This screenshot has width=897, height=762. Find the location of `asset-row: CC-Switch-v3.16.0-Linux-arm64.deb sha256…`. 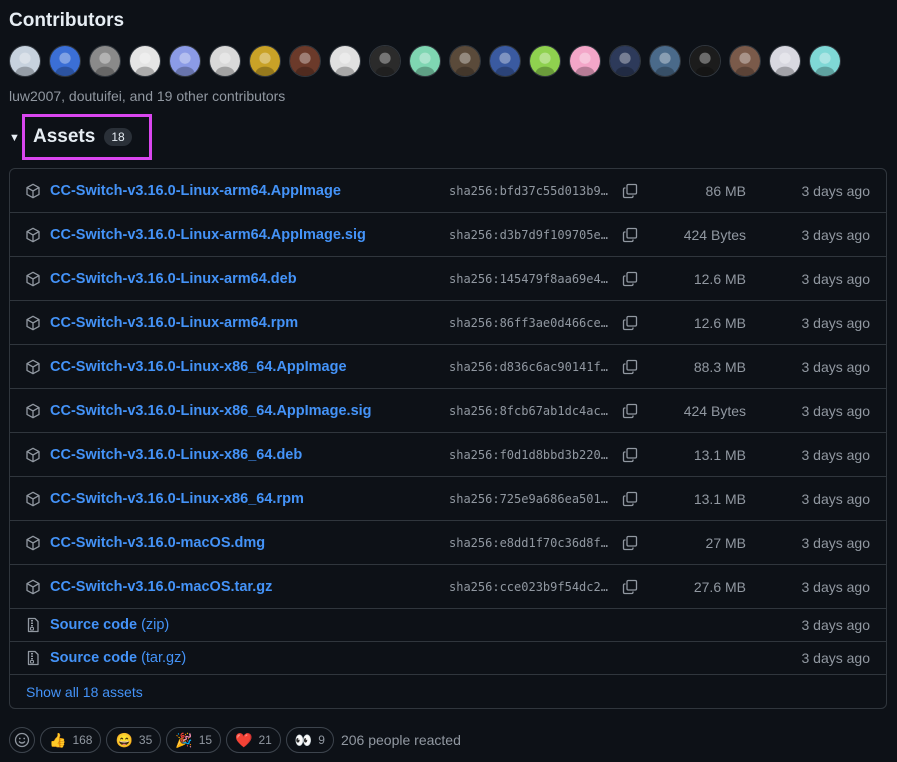

asset-row: CC-Switch-v3.16.0-Linux-arm64.deb sha256… is located at coordinates (448, 279).